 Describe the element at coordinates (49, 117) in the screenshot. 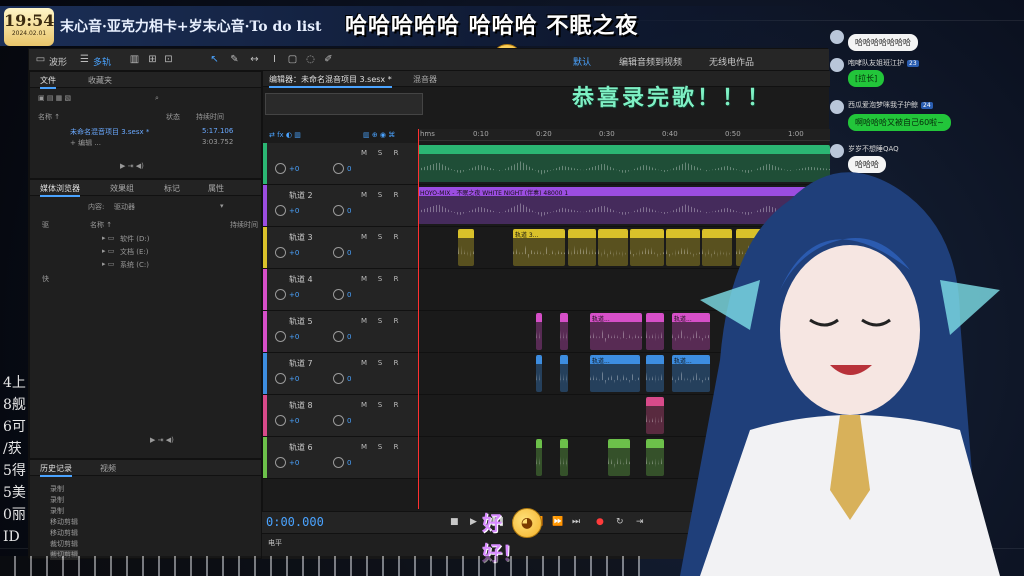

I see `column-name: 名称 ↑` at that location.